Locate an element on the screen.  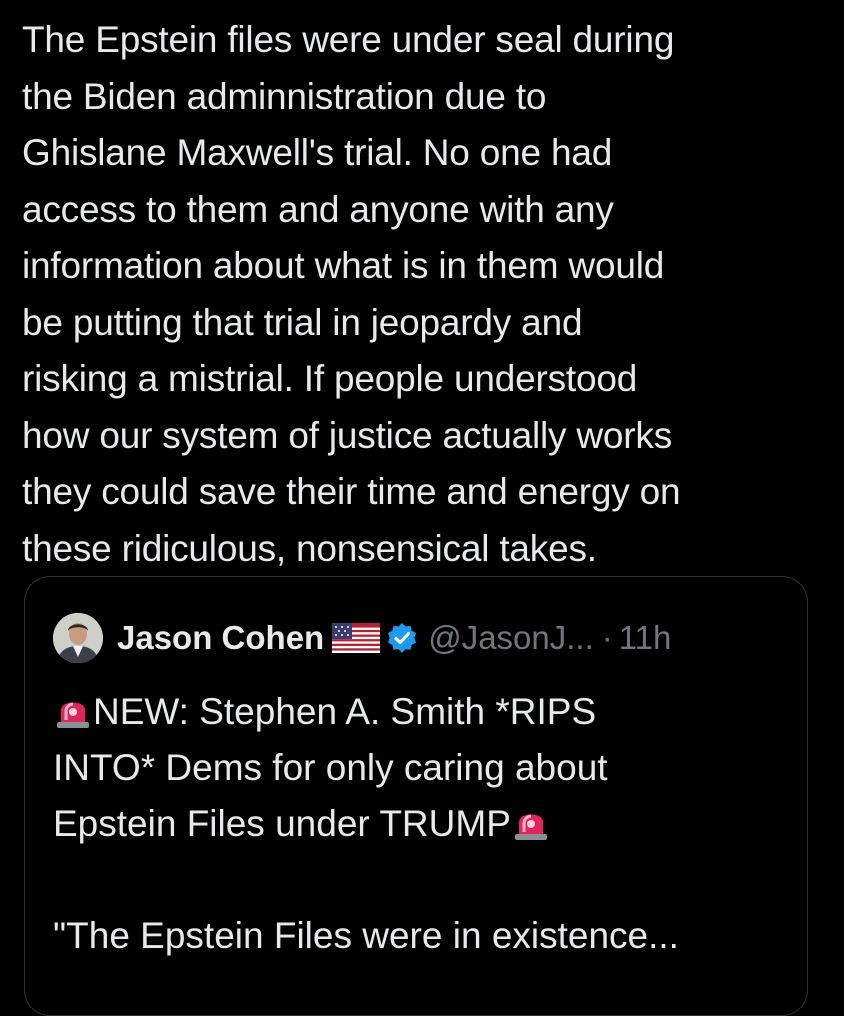
us-flag-icon is located at coordinates (356, 638).